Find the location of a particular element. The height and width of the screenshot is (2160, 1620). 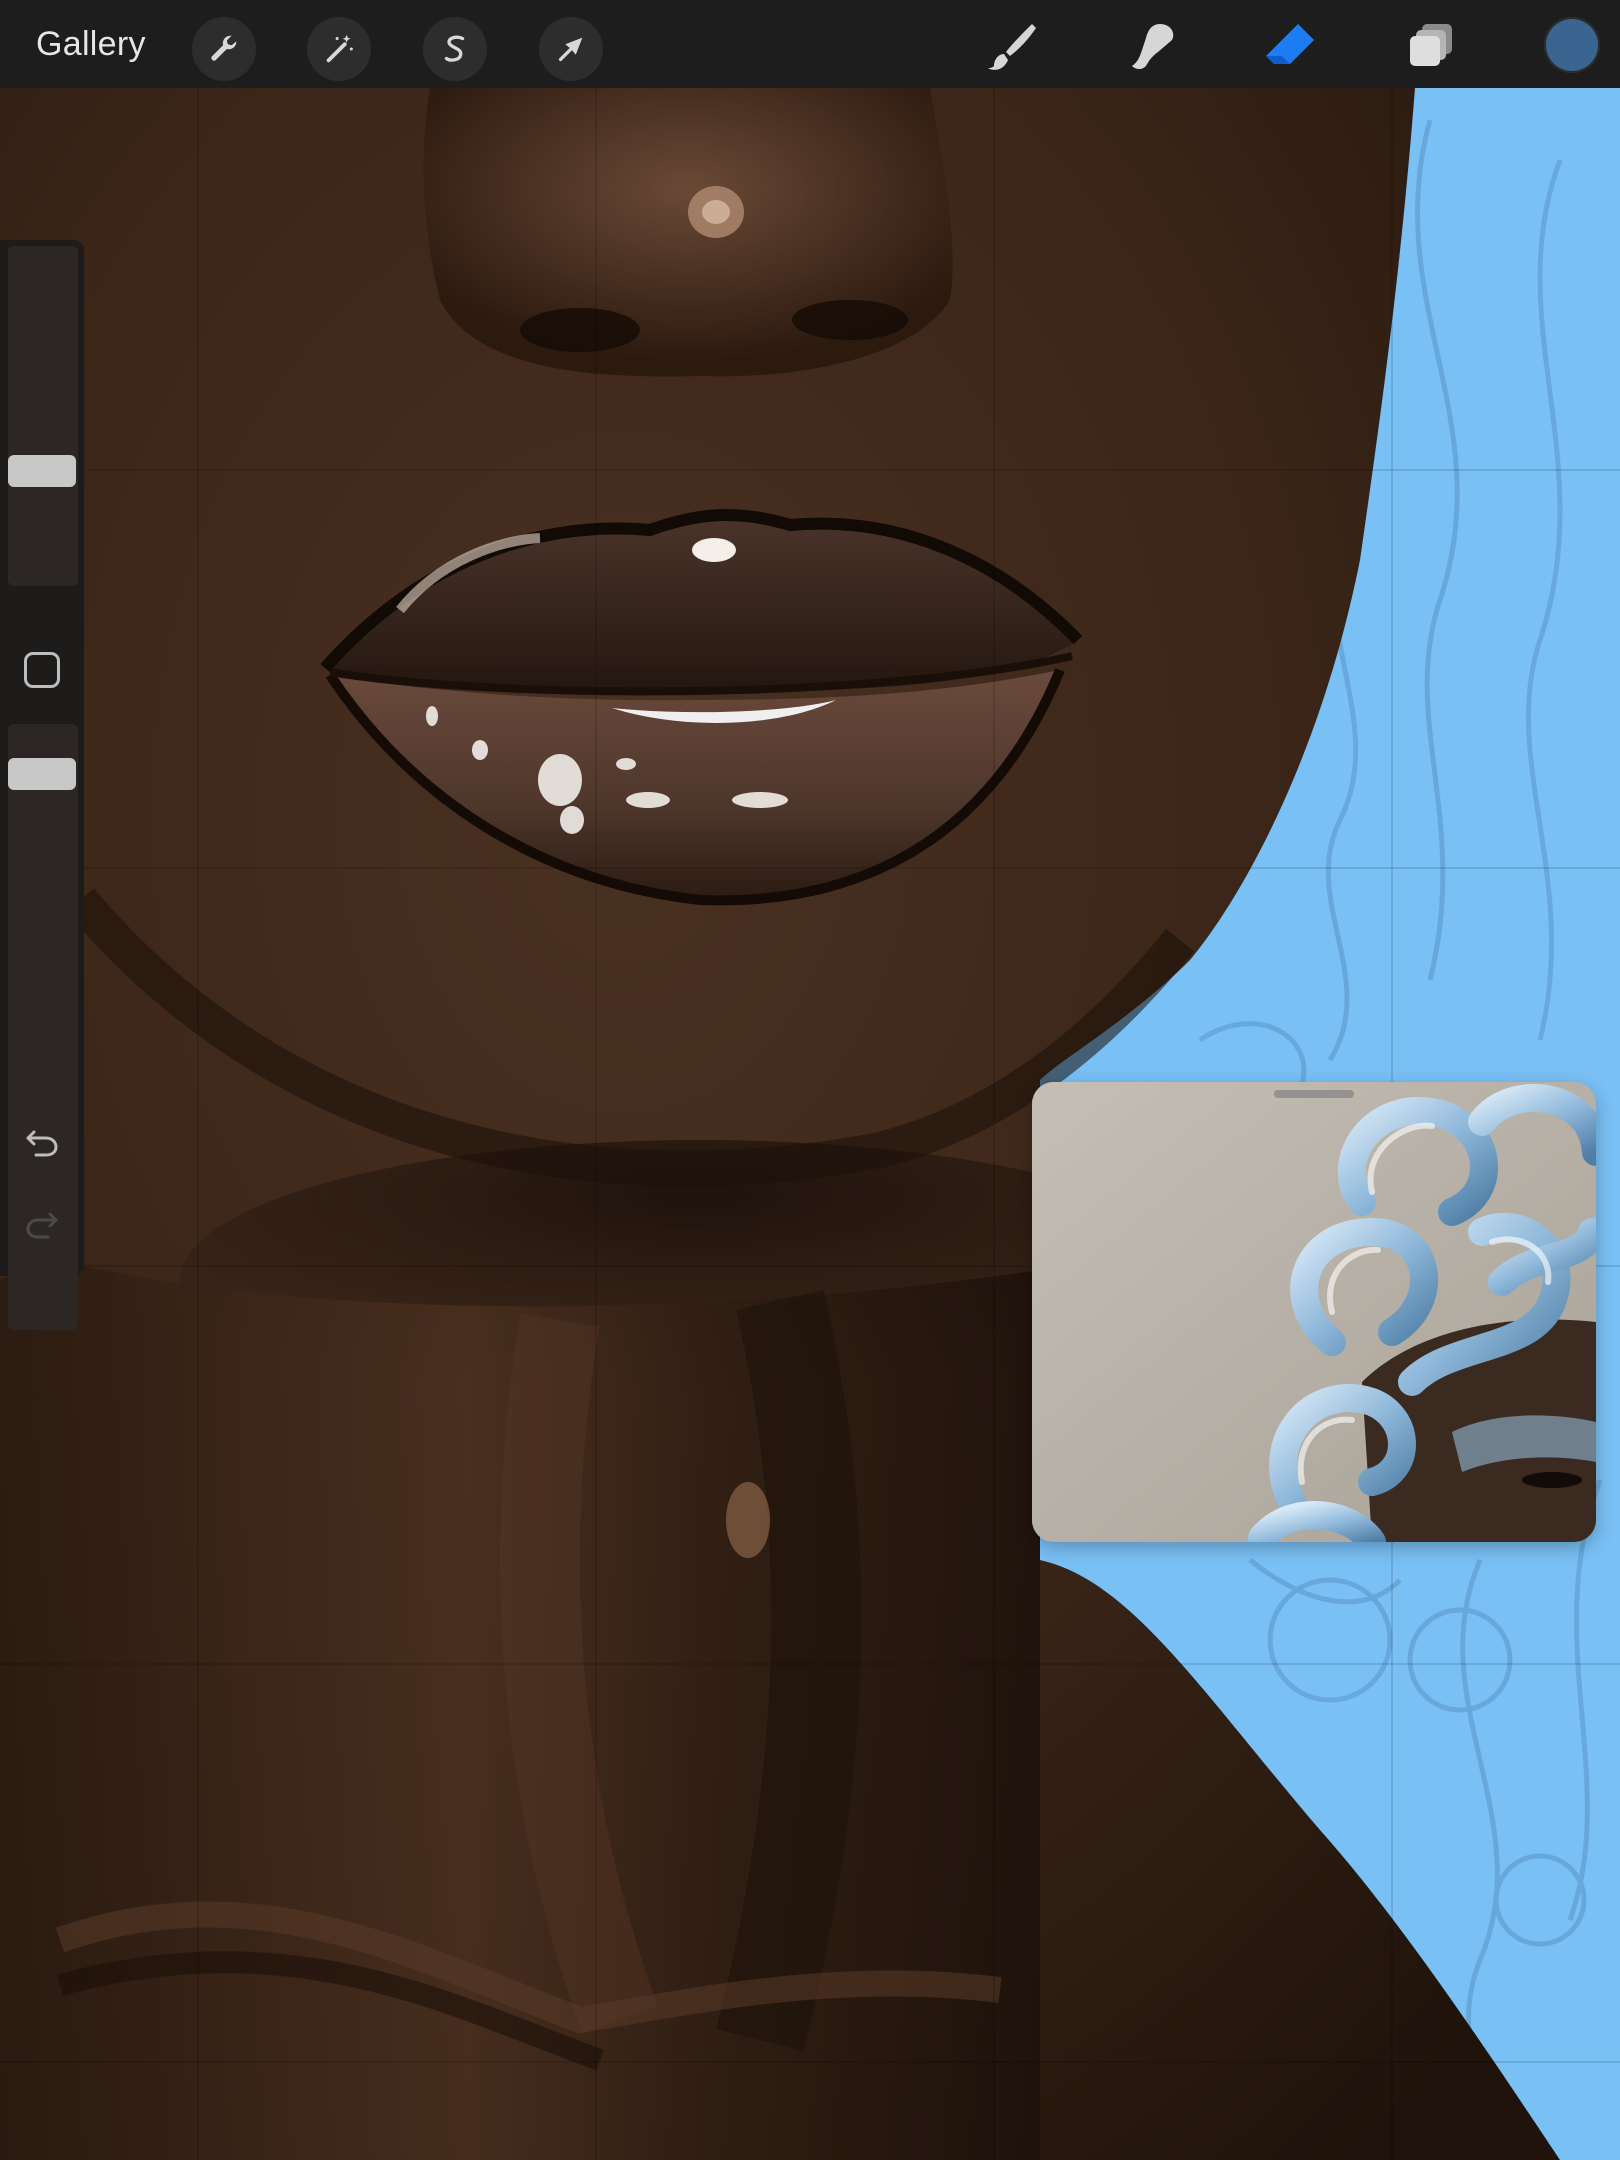

brush-button is located at coordinates (1012, 46).